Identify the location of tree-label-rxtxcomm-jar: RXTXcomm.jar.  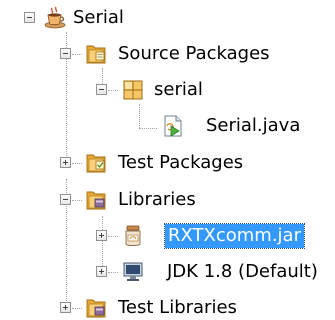
(234, 236).